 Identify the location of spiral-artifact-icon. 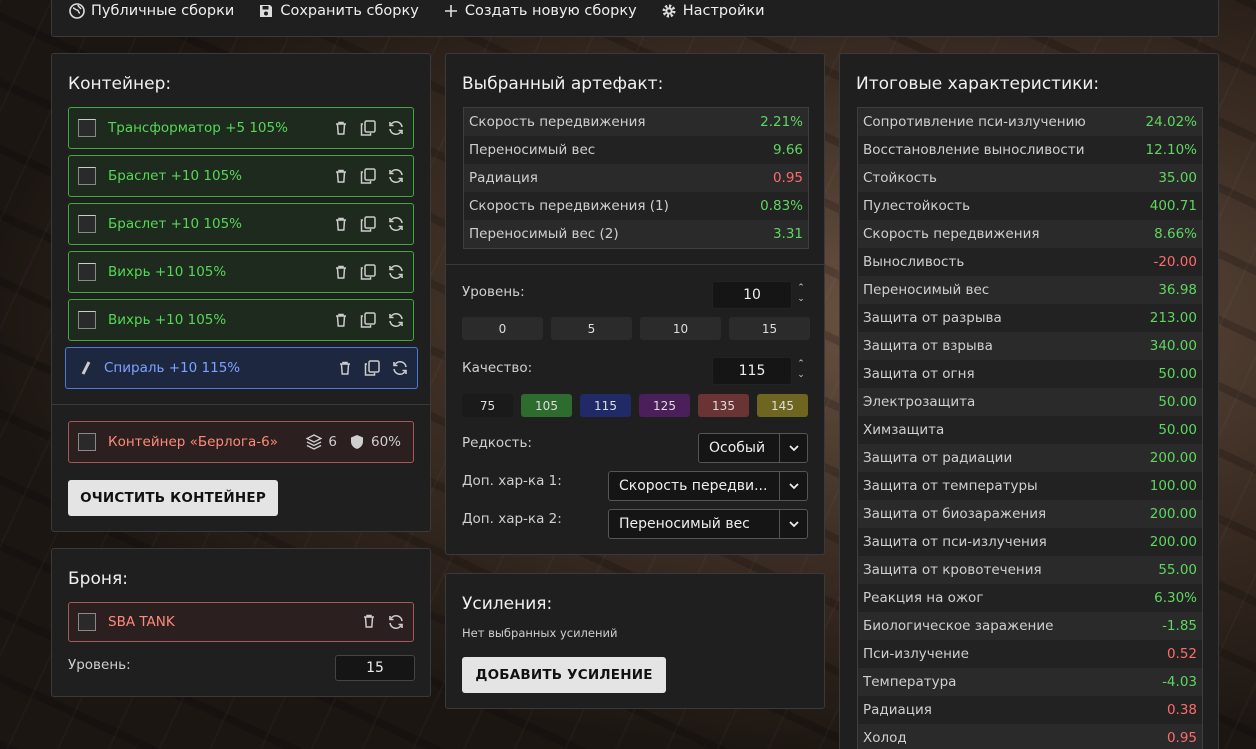
(86, 368).